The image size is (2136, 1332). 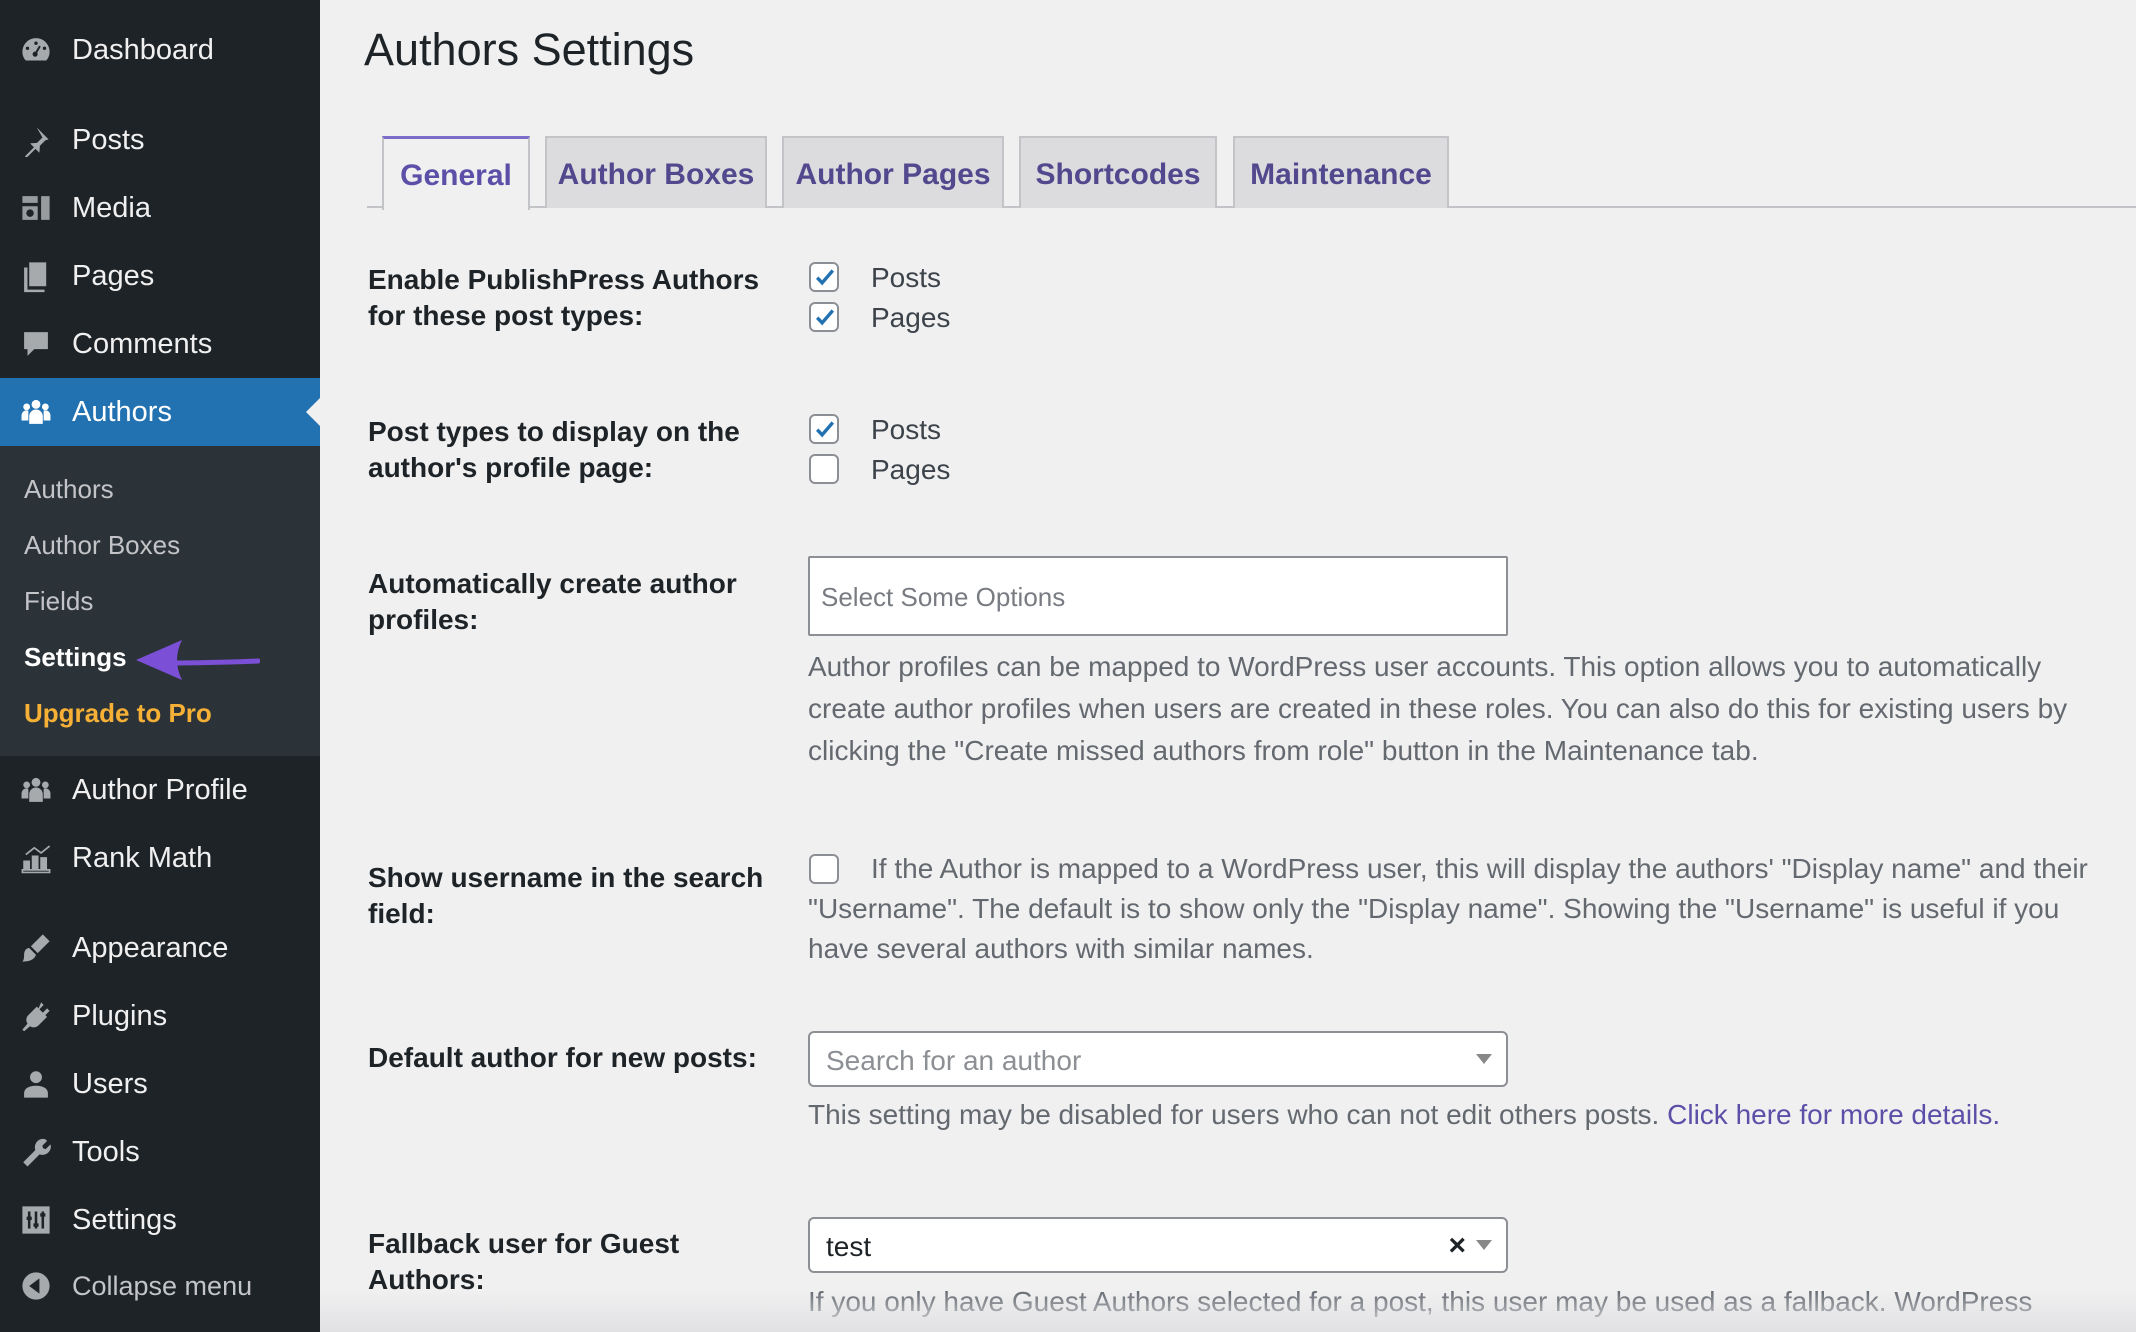 I want to click on post-types-pages-checkbox, so click(x=824, y=317).